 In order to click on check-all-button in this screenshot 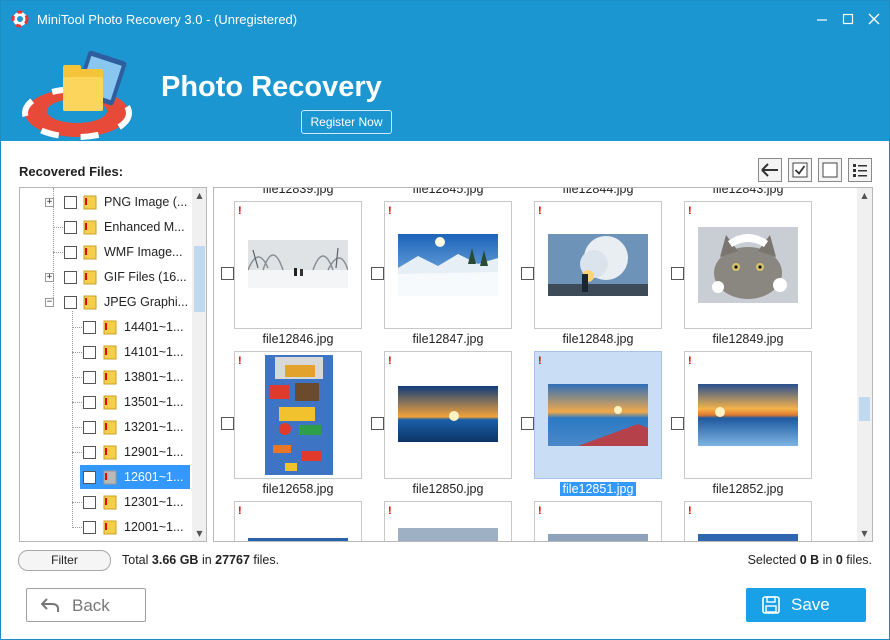, I will do `click(800, 170)`.